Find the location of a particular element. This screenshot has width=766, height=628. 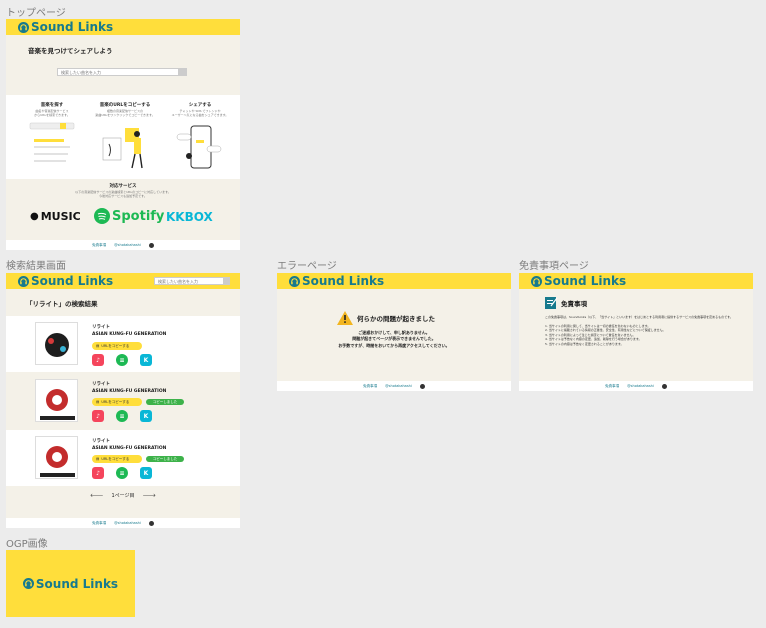

frame-title-error: エラーページ is located at coordinates (307, 266).